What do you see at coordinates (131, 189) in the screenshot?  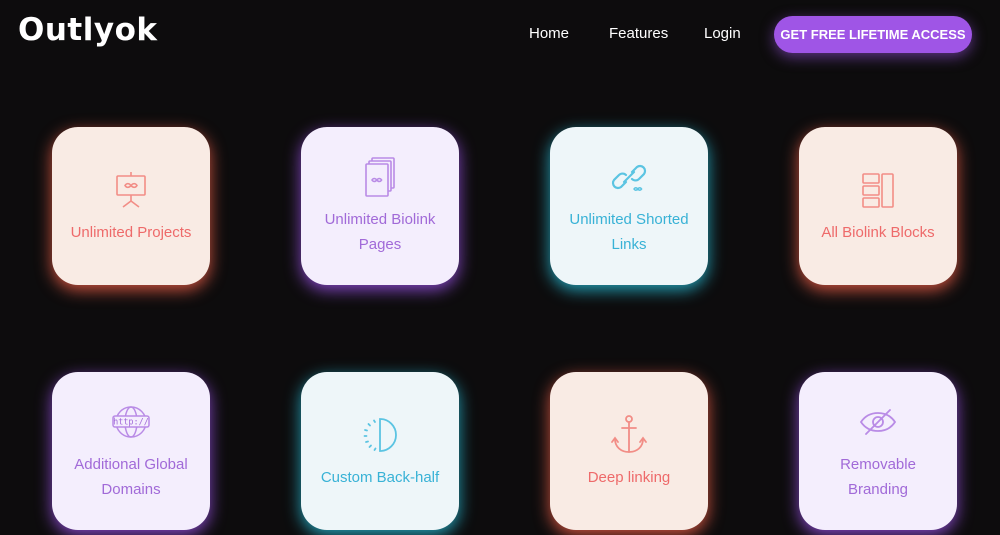 I see `presentation-board-icon` at bounding box center [131, 189].